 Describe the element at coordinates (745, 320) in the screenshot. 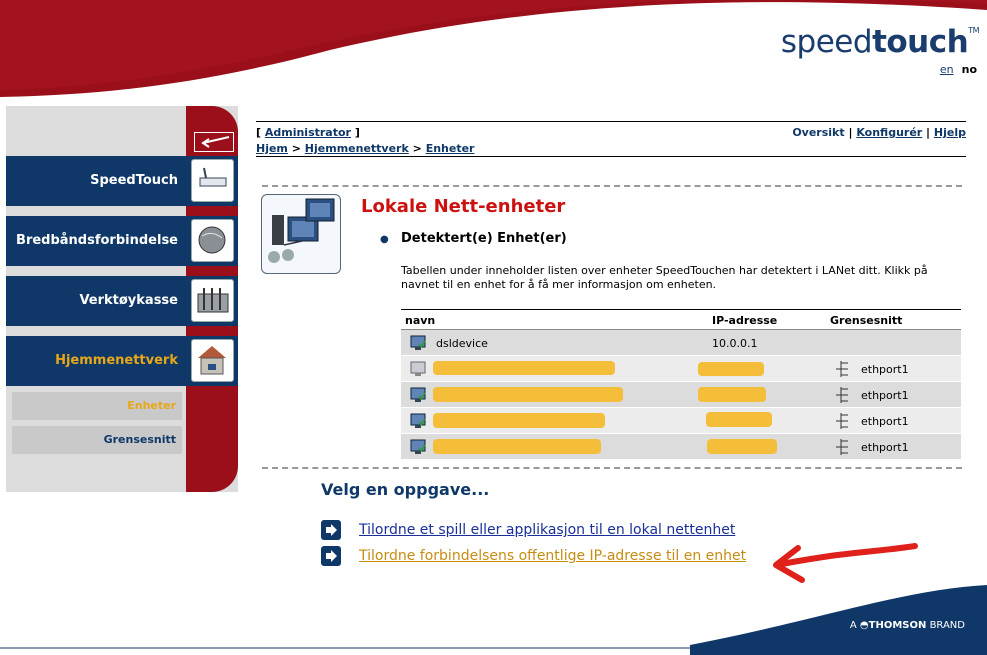

I see `col-ip-header: IP-adresse` at that location.